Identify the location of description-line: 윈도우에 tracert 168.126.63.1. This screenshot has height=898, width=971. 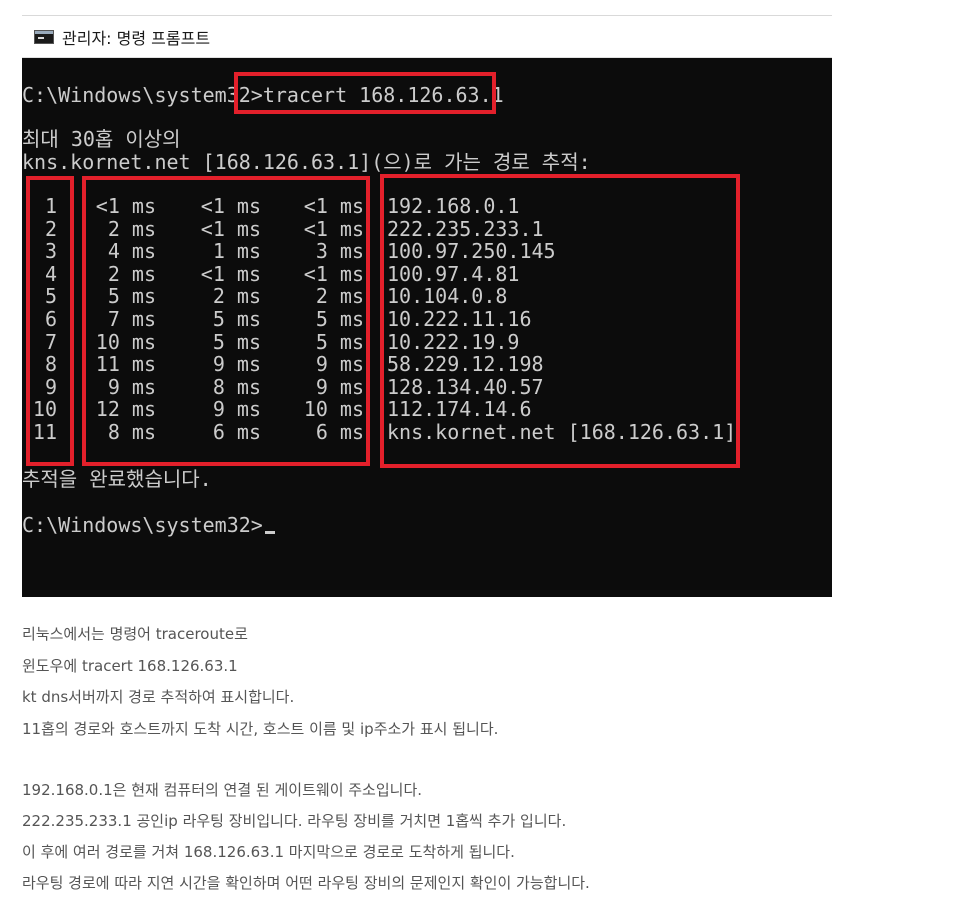
(130, 666).